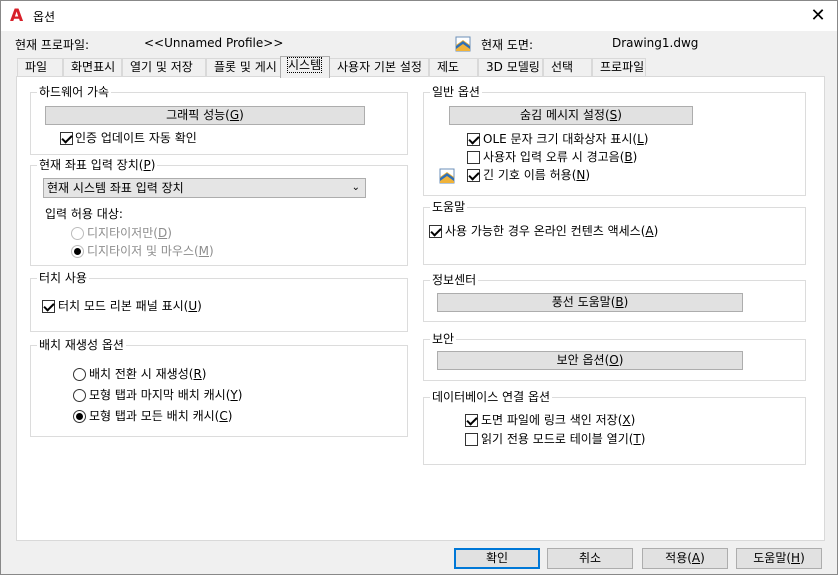 The height and width of the screenshot is (575, 838). I want to click on tab-user-preferences: 사용자 기본 설정, so click(379, 67).